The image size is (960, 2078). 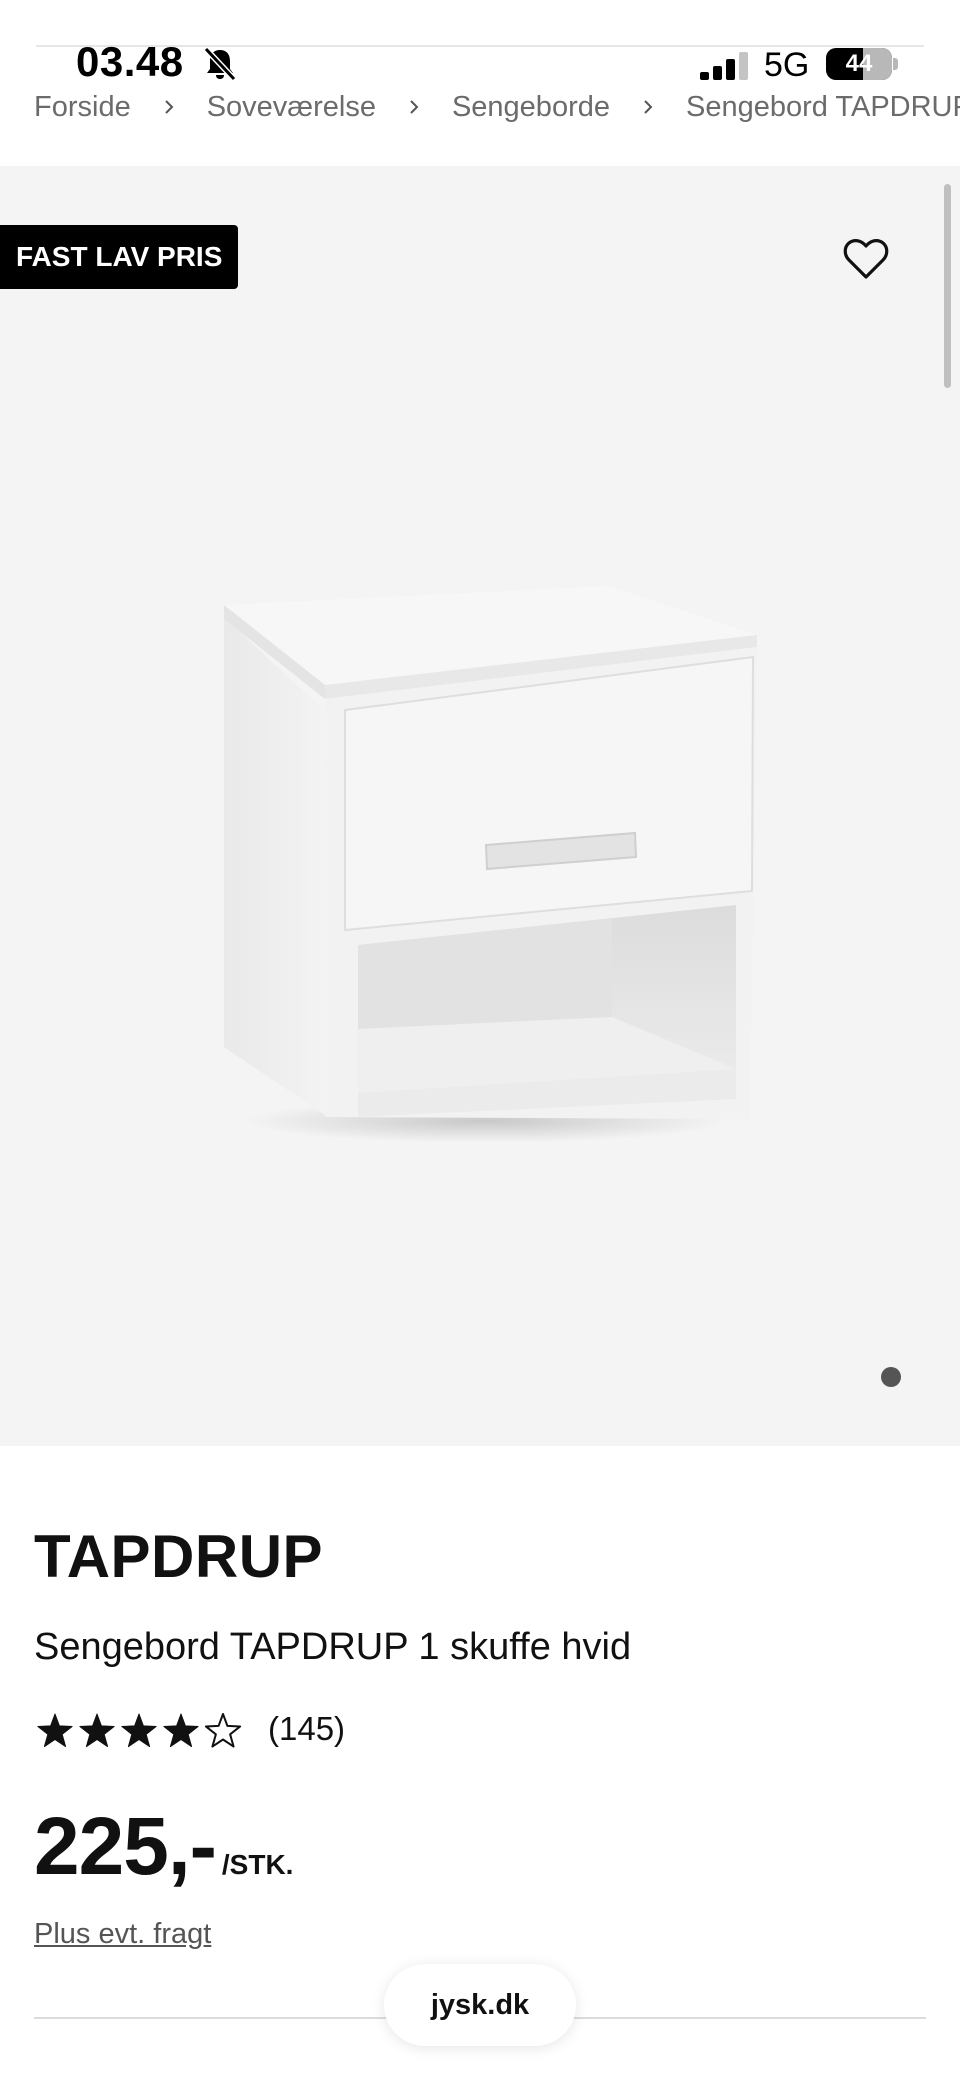 I want to click on network-type: 5G, so click(x=787, y=65).